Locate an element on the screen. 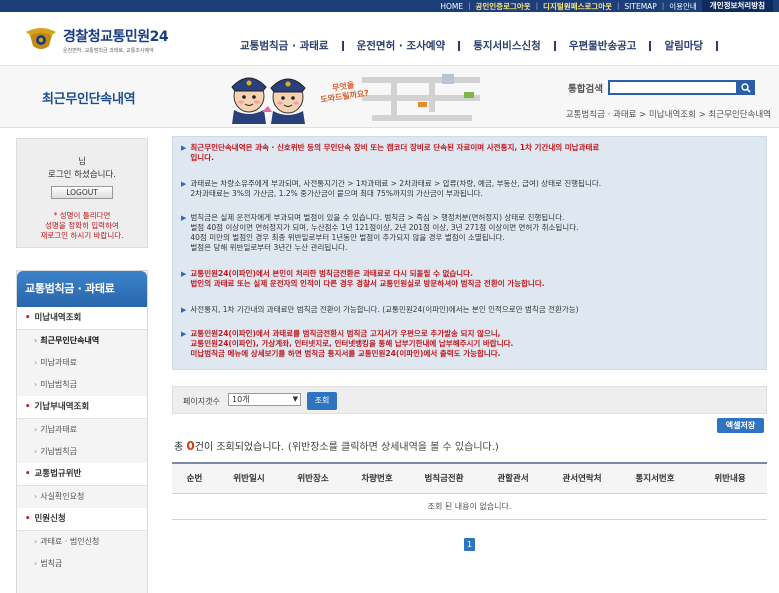 Image resolution: width=779 pixels, height=593 pixels. table-header: 순번 위반일시 위반장소 차량번호 범칙금전환 관할관서 관서연락처 통지서번호 위반내용 is located at coordinates (469, 479).